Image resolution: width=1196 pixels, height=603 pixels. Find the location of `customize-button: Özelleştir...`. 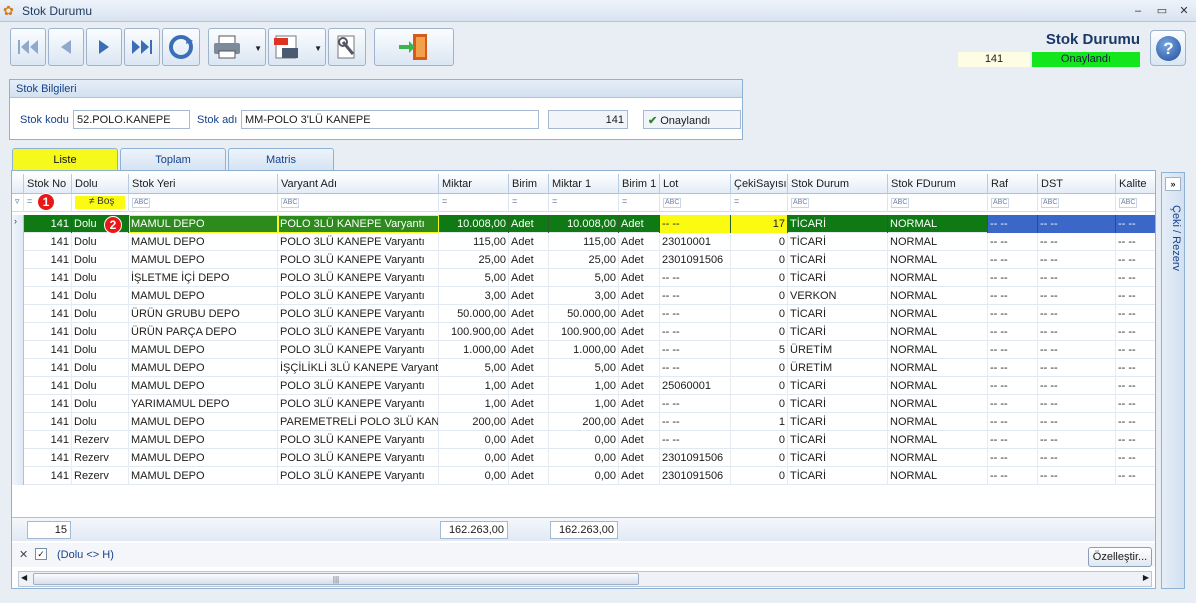

customize-button: Özelleştir... is located at coordinates (1120, 557).